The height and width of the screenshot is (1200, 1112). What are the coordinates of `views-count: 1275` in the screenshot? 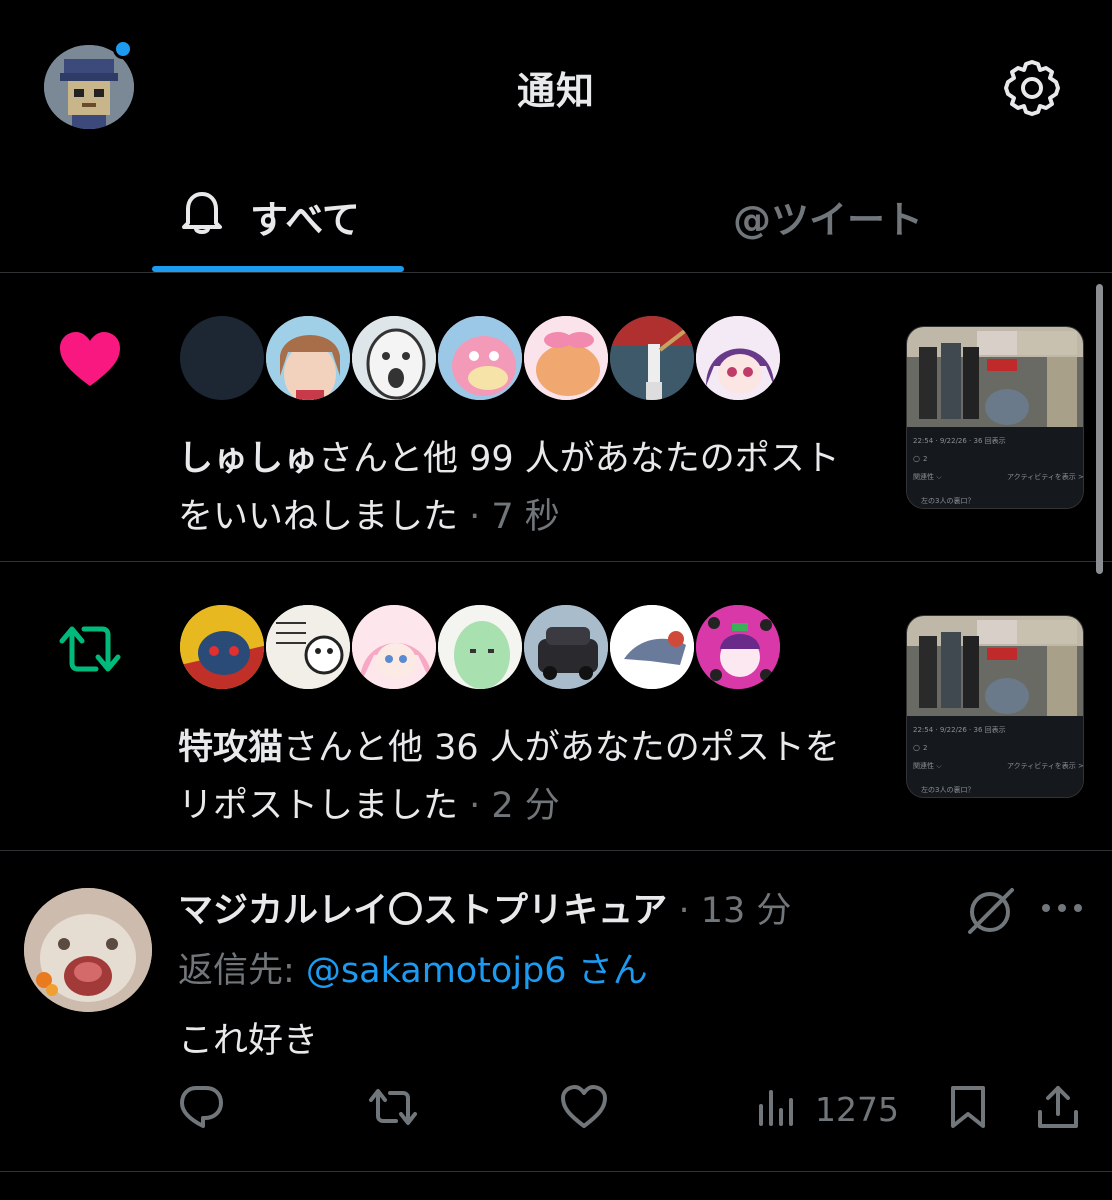 It's located at (857, 1109).